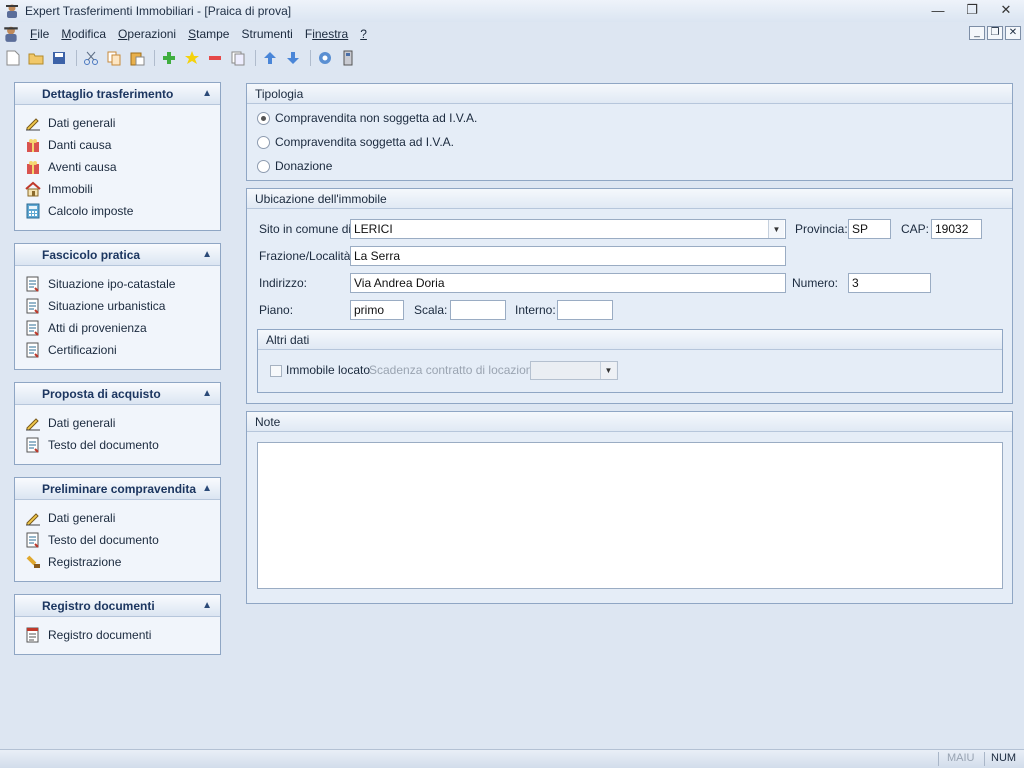 The width and height of the screenshot is (1024, 768). I want to click on menu-modifica: Modifica, so click(83, 34).